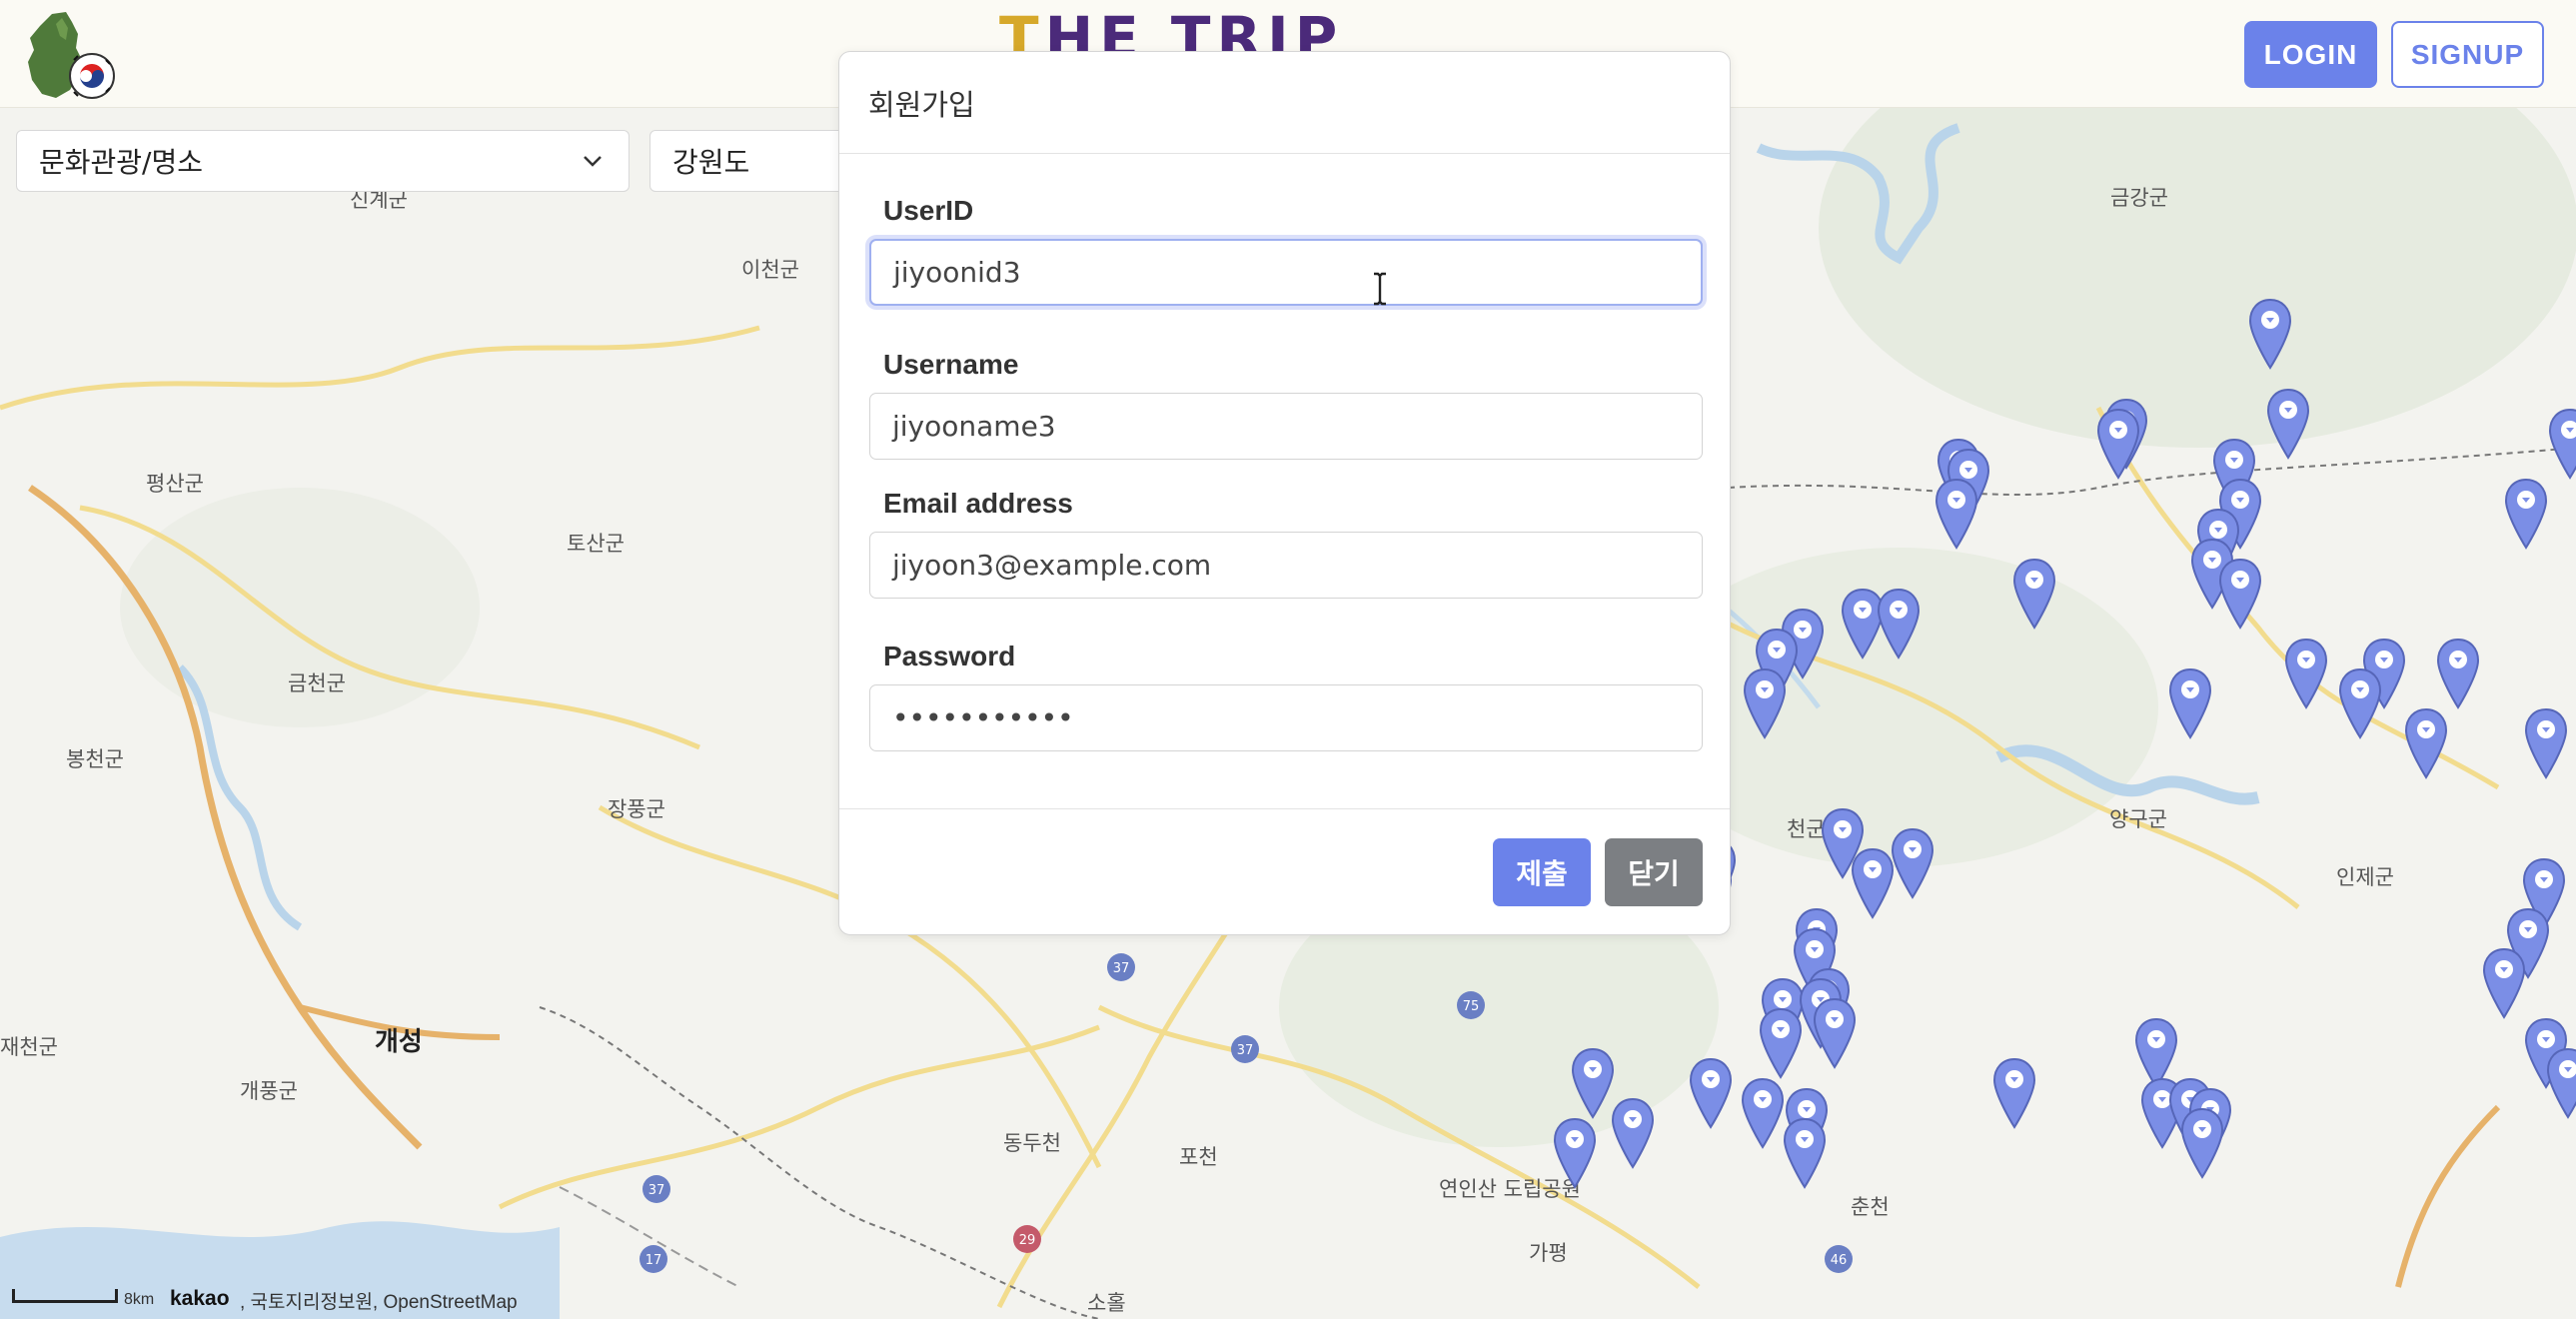 The height and width of the screenshot is (1319, 2576). What do you see at coordinates (957, 272) in the screenshot?
I see `userid-value: jiyoonid3` at bounding box center [957, 272].